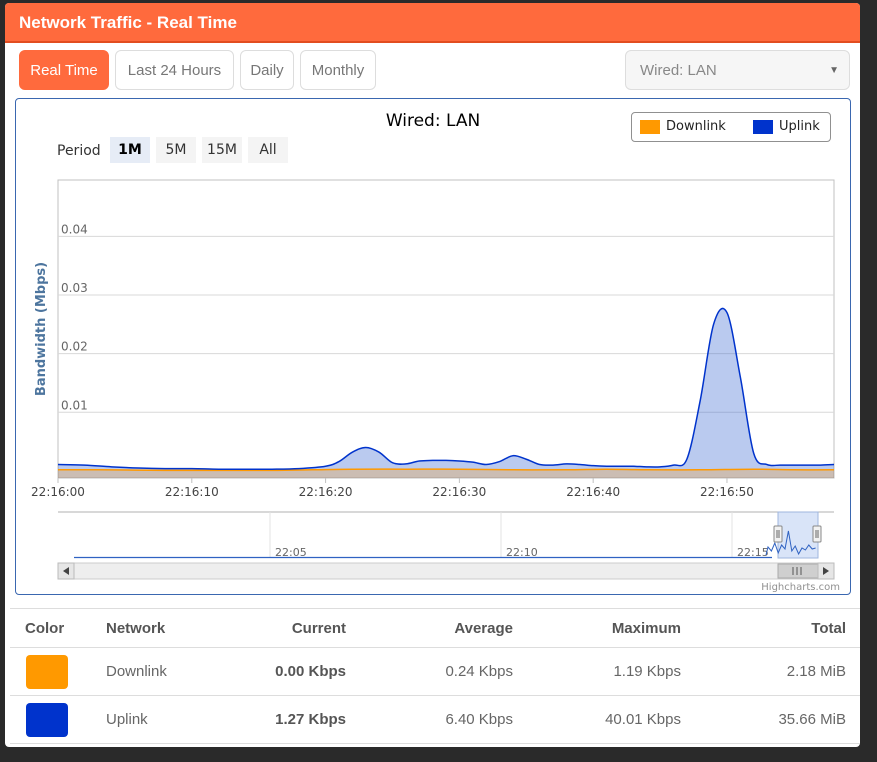 This screenshot has width=877, height=762. I want to click on chart-legend: Downlink Uplink, so click(731, 127).